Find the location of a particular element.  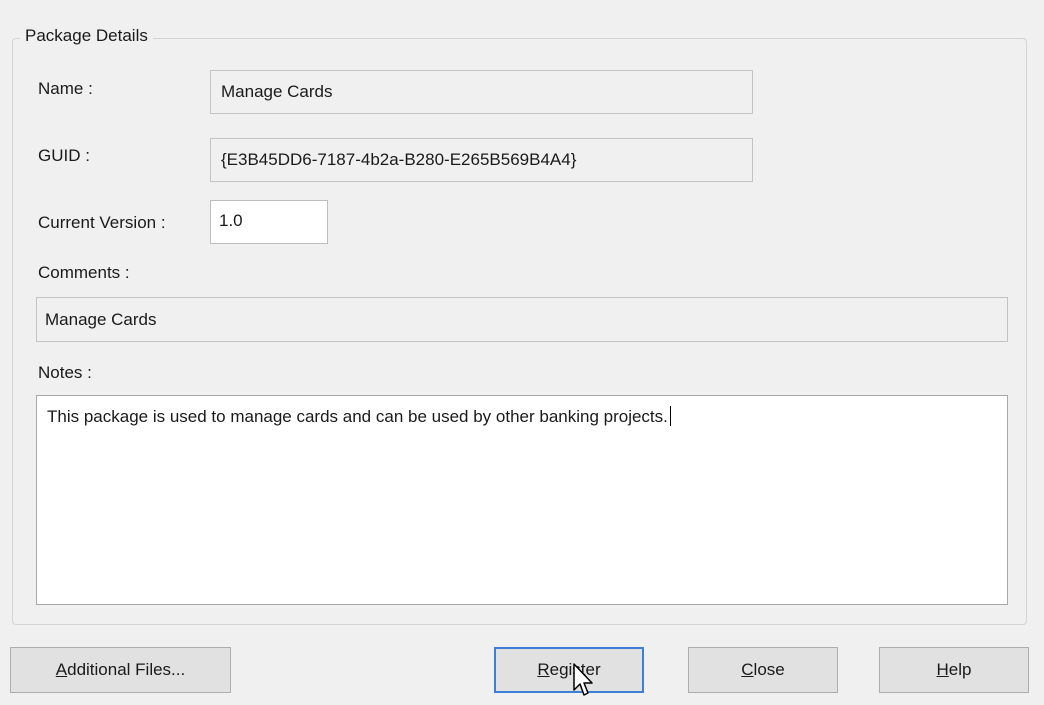

text-caret is located at coordinates (670, 416).